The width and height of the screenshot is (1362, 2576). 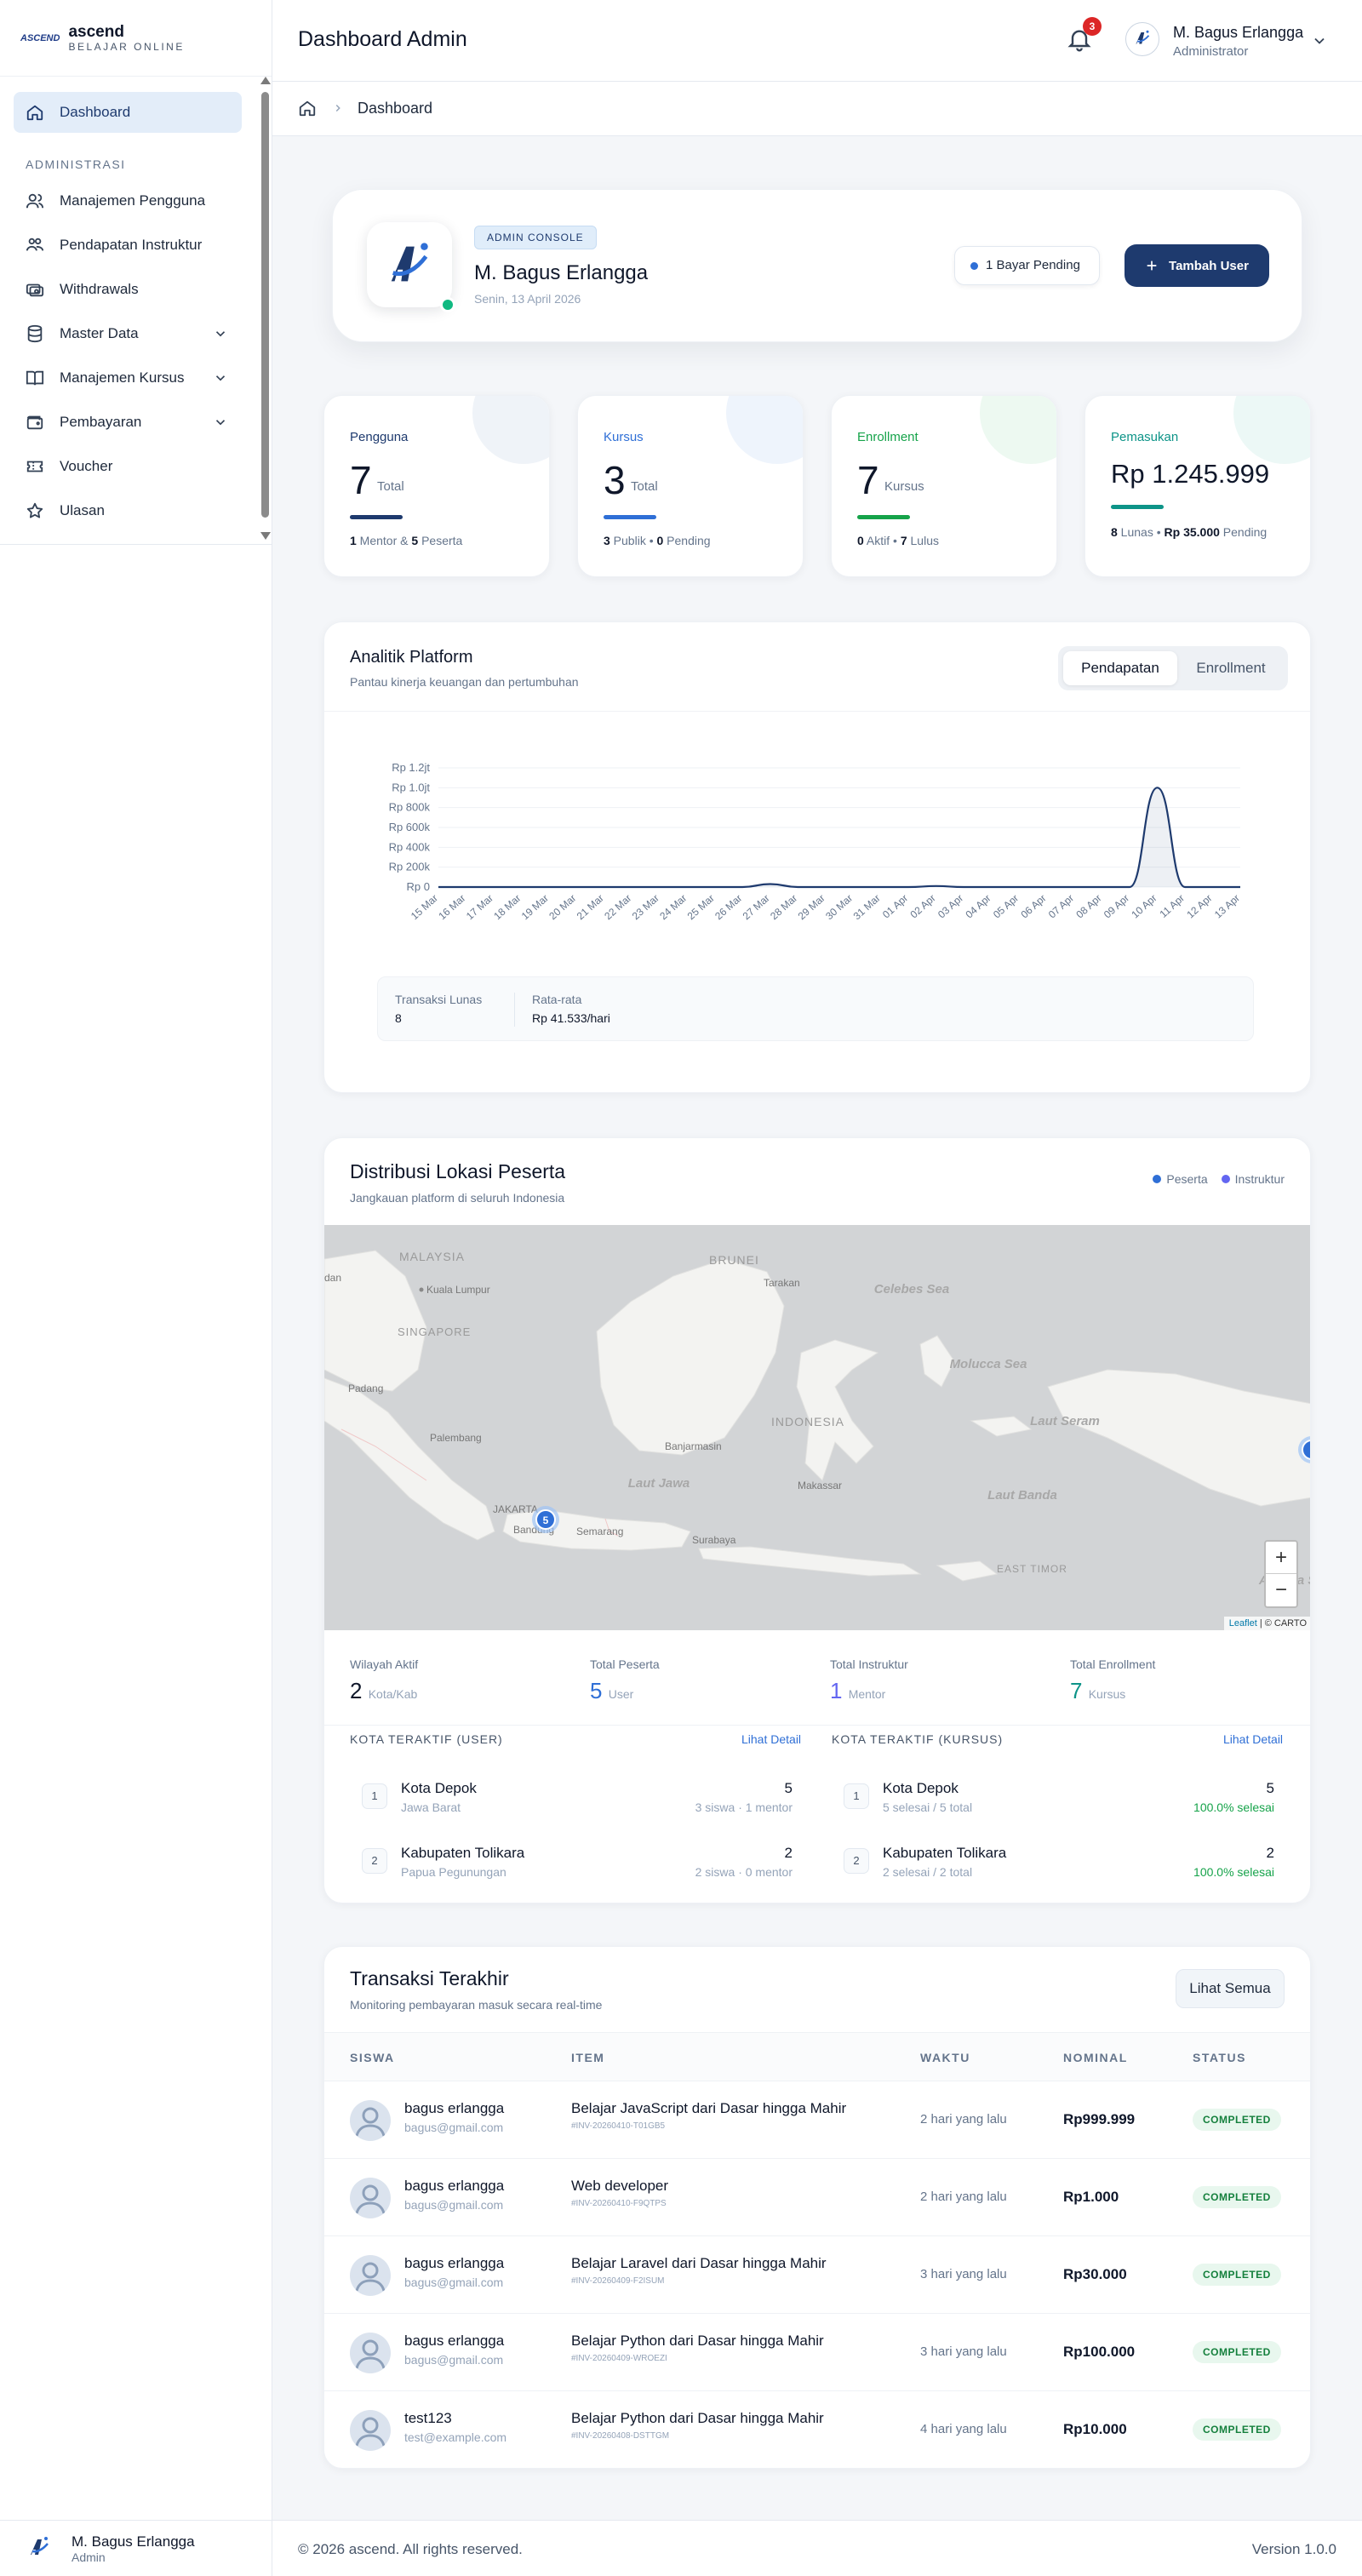 I want to click on x-tick-label: 03 Apr, so click(x=950, y=907).